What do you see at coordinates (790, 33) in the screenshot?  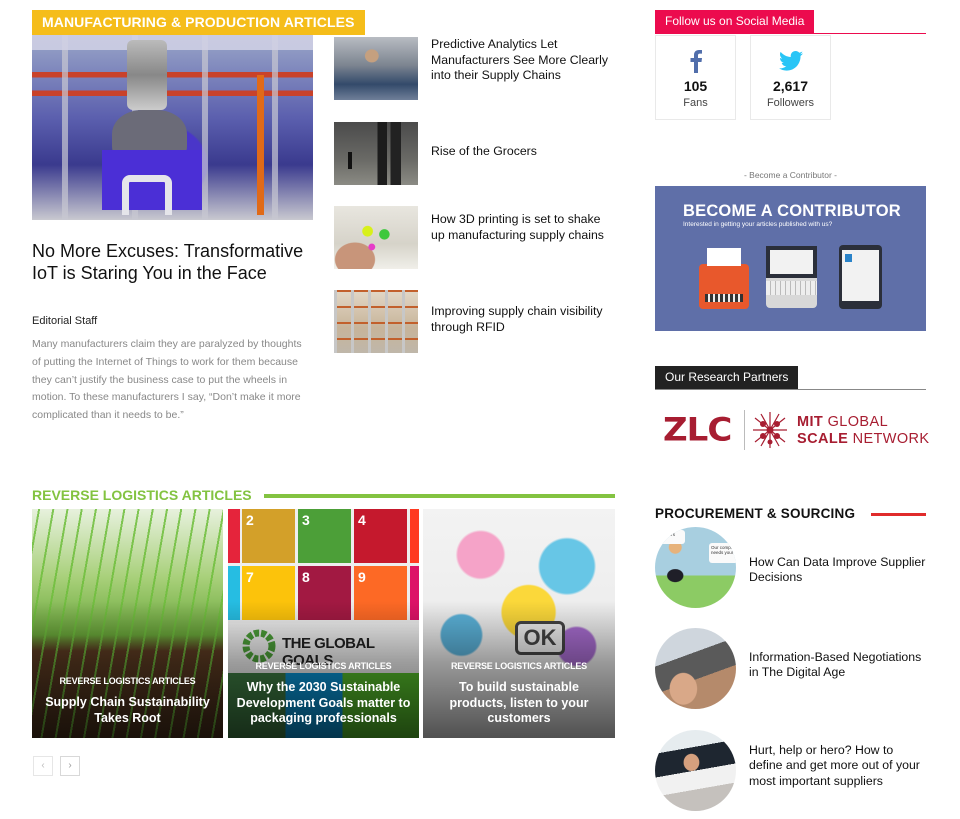 I see `social-header-divider` at bounding box center [790, 33].